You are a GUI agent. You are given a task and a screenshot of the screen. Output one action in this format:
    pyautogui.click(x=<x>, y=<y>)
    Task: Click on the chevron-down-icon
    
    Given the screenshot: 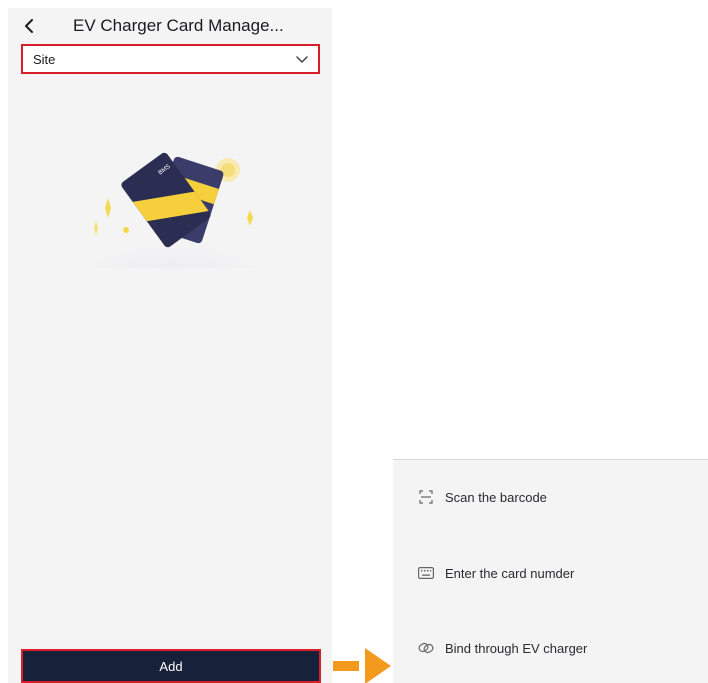 What is the action you would take?
    pyautogui.click(x=302, y=59)
    